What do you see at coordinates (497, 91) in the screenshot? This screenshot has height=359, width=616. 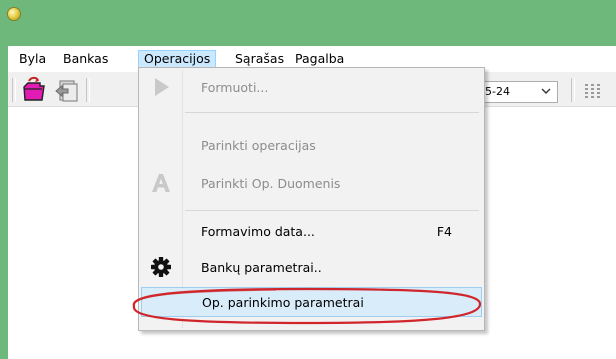 I see `date-value: 5-24` at bounding box center [497, 91].